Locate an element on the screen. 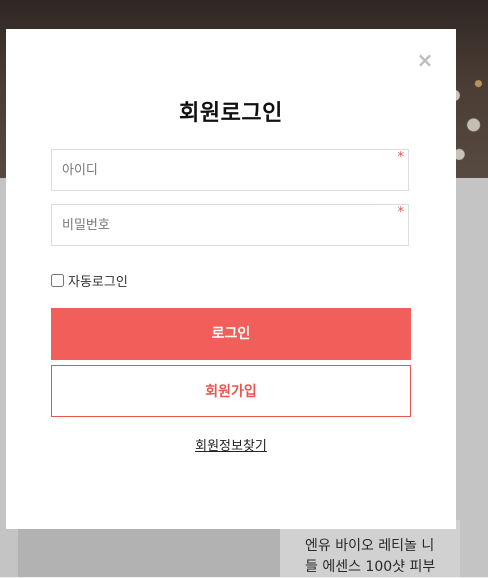  password-required-mark: * is located at coordinates (401, 212).